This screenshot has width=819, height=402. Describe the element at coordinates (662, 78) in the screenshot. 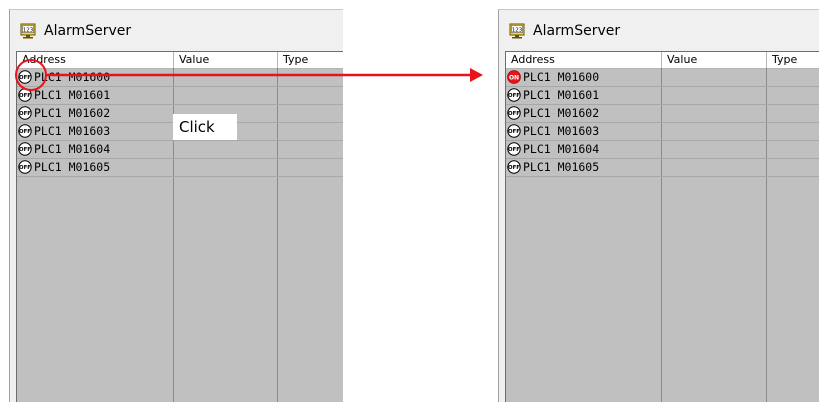

I see `list-item: ON PLC1 M01600` at that location.